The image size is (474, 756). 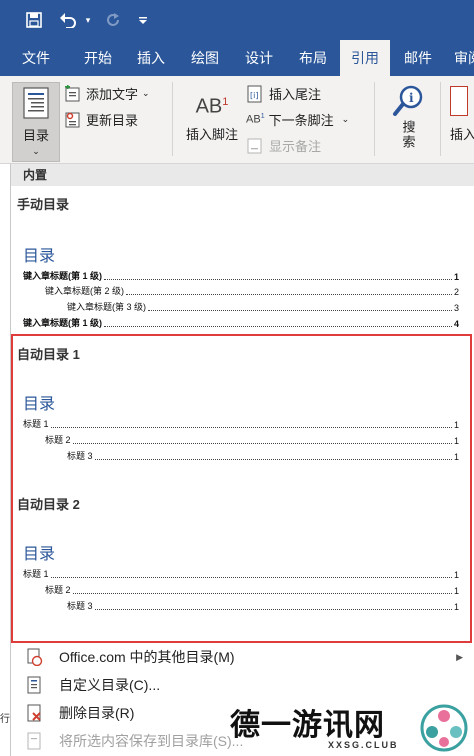 I want to click on next-footnote-icon: AB1, so click(x=255, y=119).